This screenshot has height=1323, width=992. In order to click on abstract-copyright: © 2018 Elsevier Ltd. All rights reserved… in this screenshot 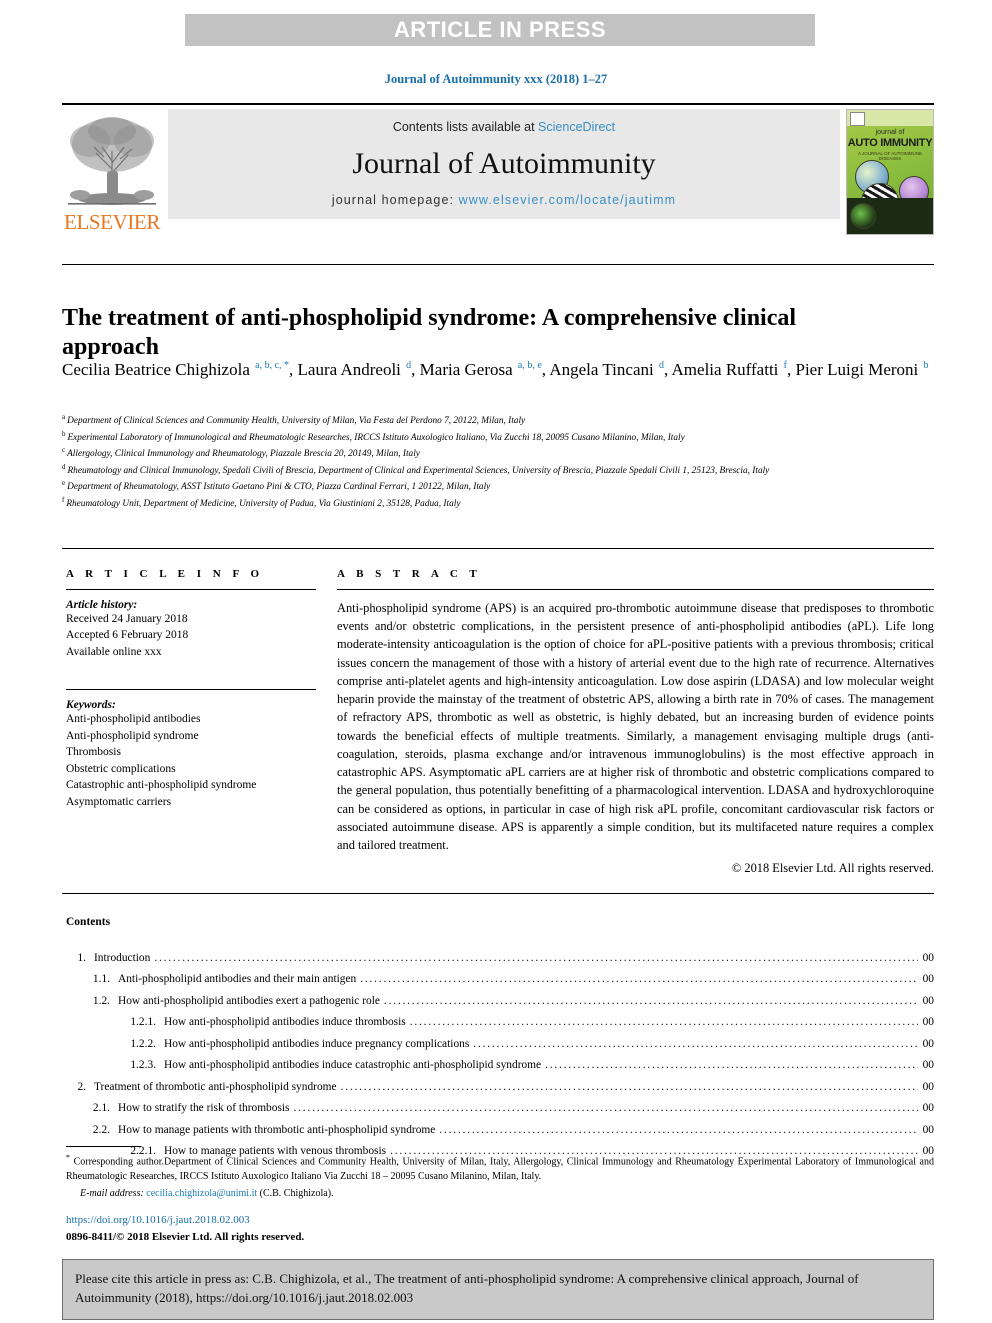, I will do `click(832, 868)`.